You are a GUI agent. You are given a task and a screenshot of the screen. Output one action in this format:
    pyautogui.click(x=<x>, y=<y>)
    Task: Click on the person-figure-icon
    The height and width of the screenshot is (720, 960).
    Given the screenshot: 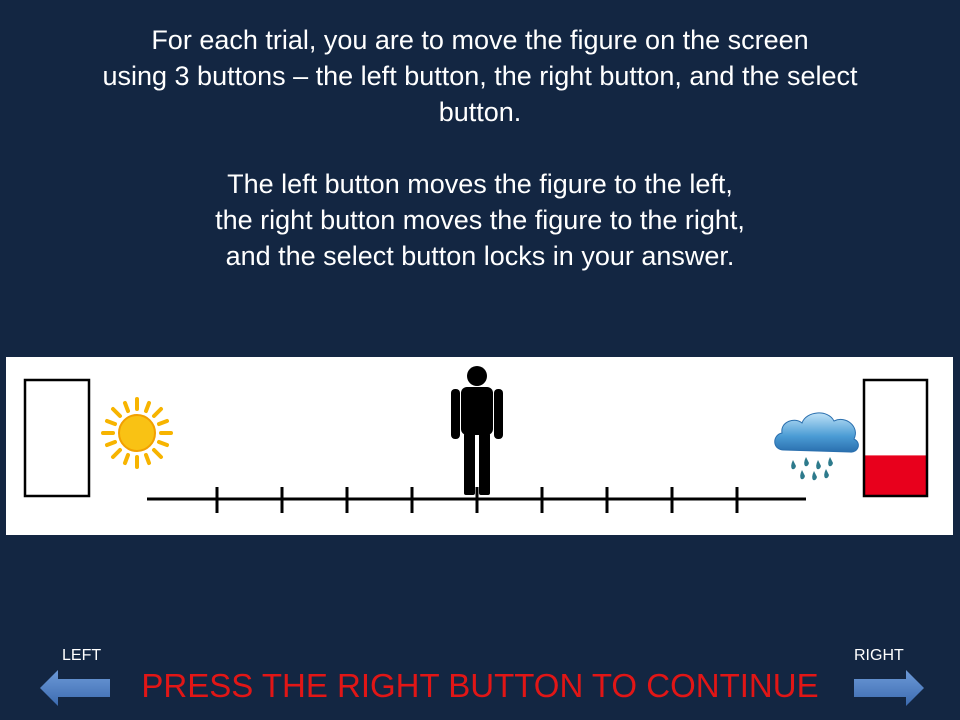 What is the action you would take?
    pyautogui.click(x=477, y=430)
    